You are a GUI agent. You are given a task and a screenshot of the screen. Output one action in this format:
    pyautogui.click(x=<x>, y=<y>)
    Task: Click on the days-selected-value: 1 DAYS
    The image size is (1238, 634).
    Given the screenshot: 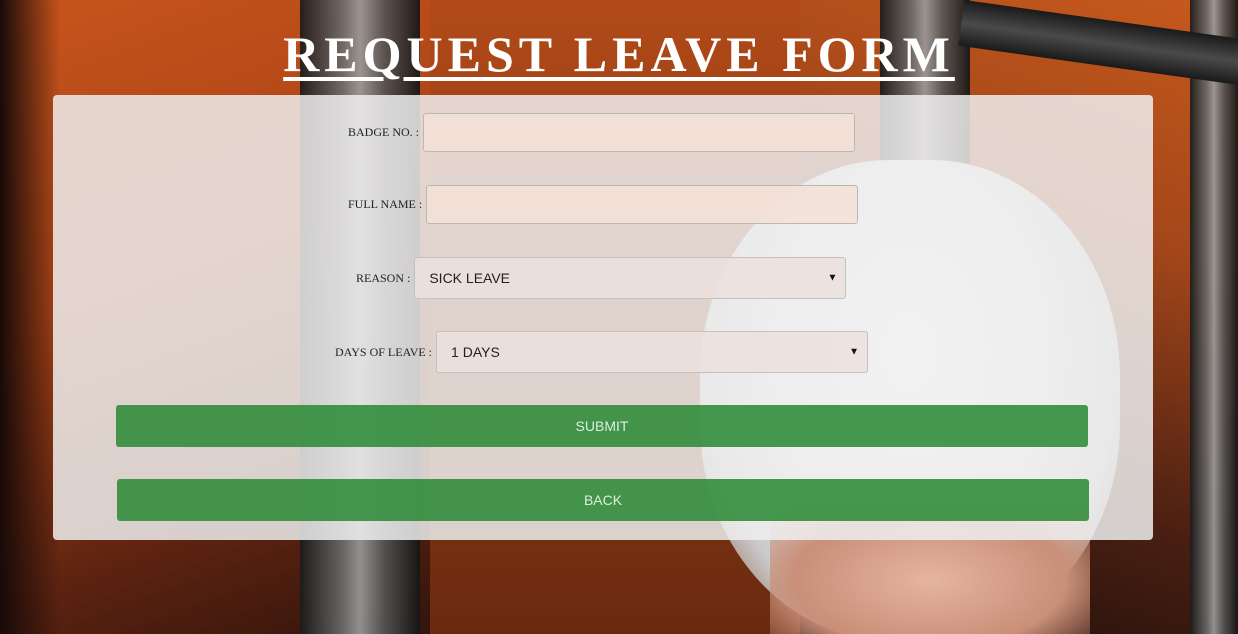 What is the action you would take?
    pyautogui.click(x=475, y=352)
    